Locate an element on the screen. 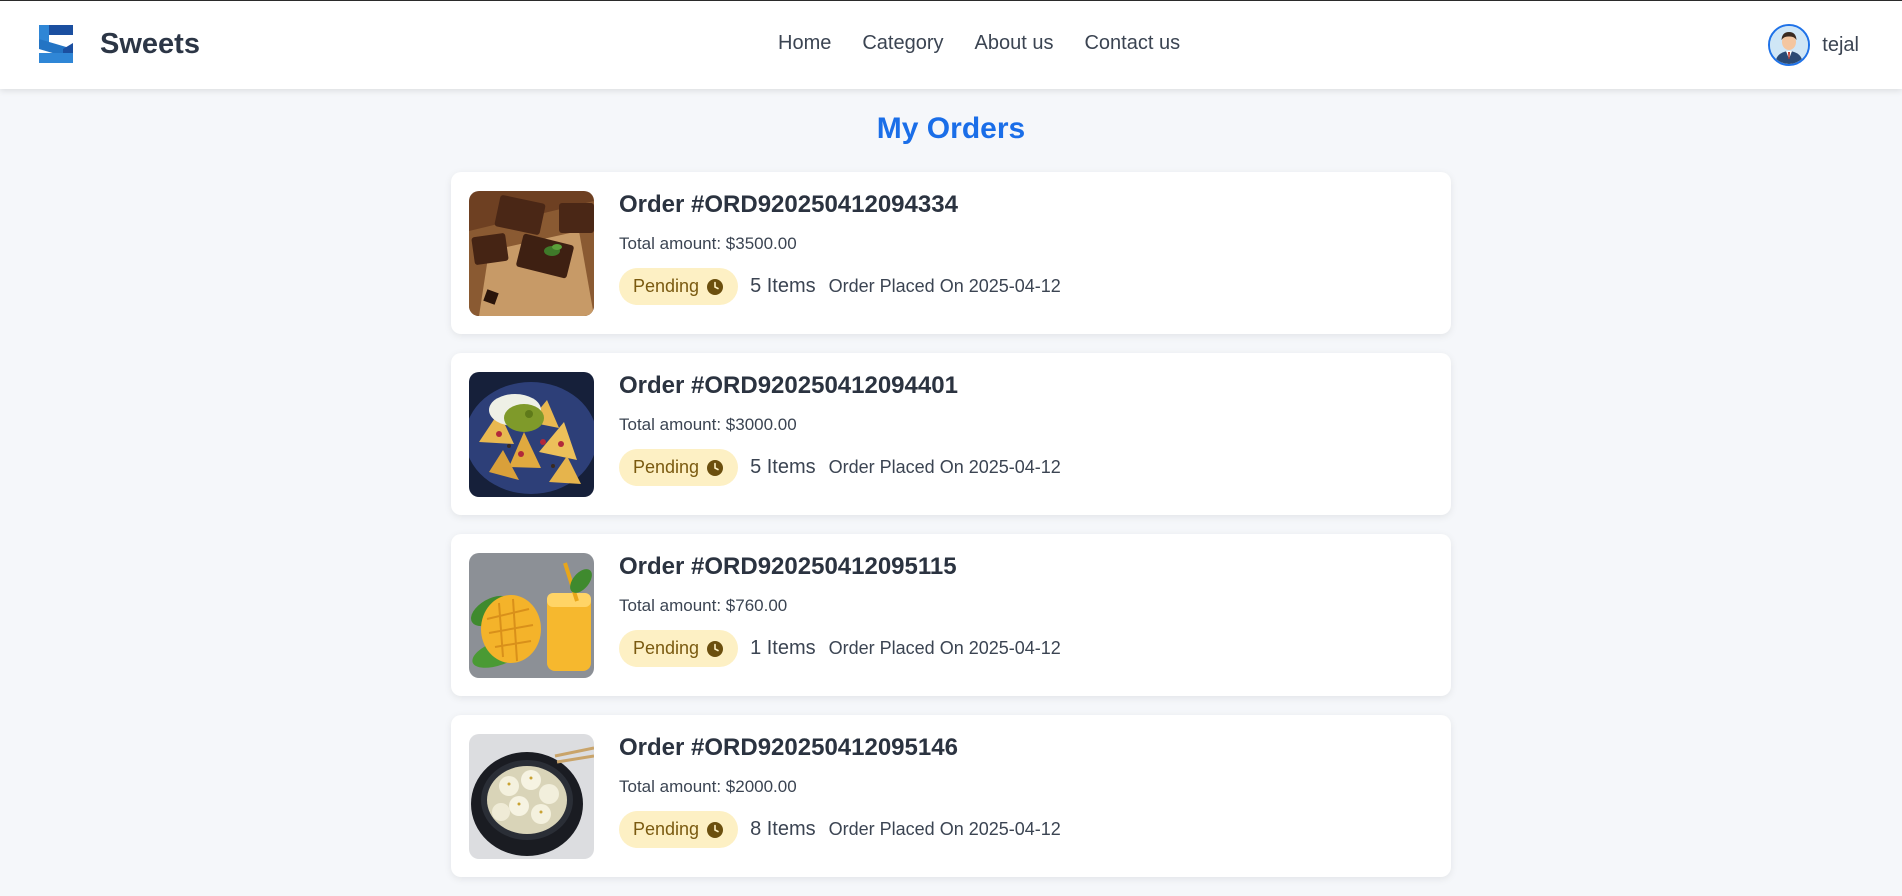  items-count: 8 Items is located at coordinates (783, 829).